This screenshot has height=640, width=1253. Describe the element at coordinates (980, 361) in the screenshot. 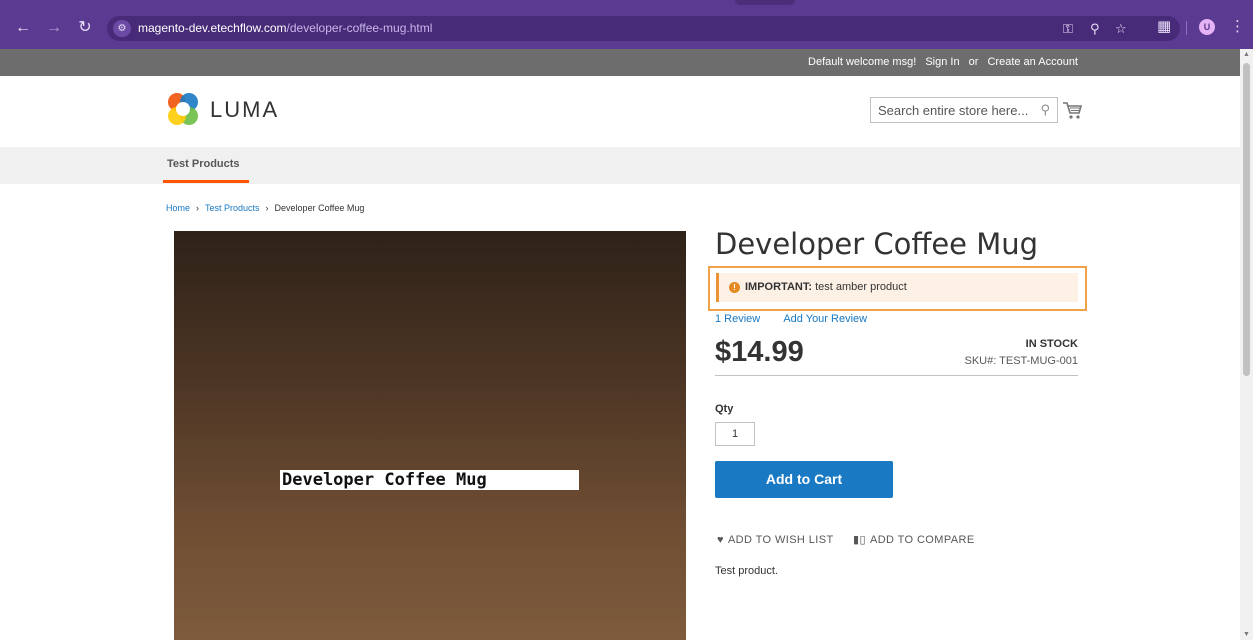

I see `sku-label: SKU#:` at that location.